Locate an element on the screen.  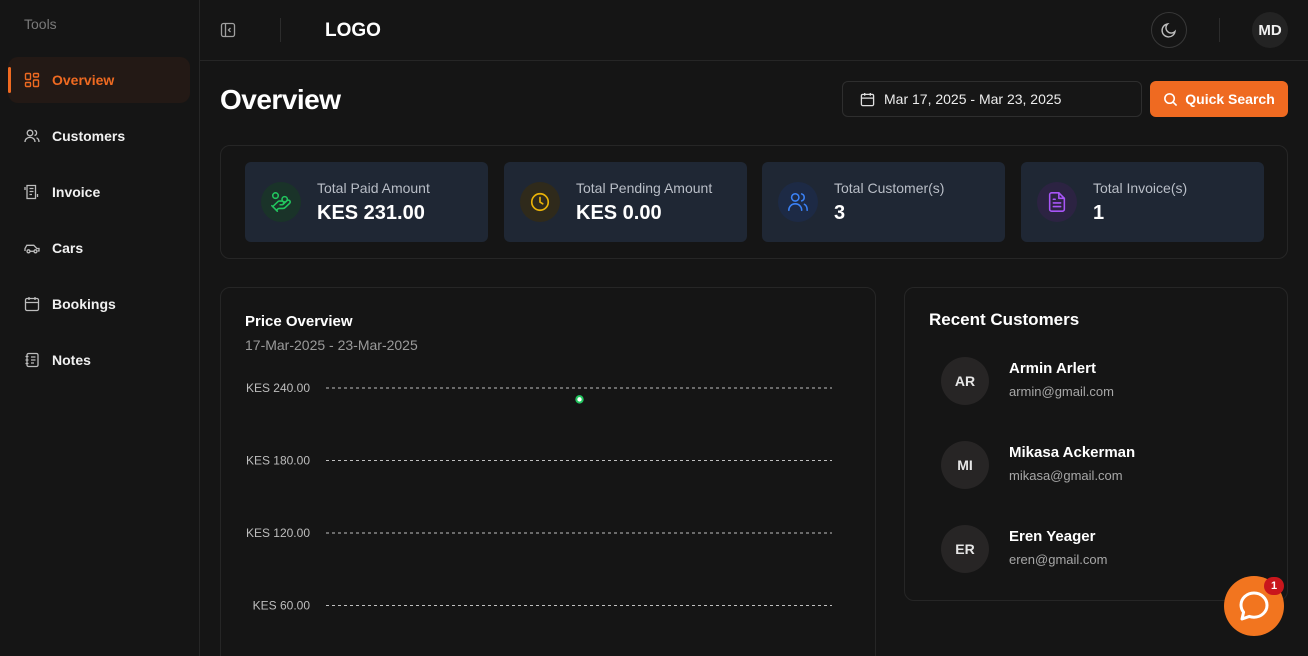
stat-card-paid: Total Paid Amount KES 231.00 is located at coordinates (366, 202).